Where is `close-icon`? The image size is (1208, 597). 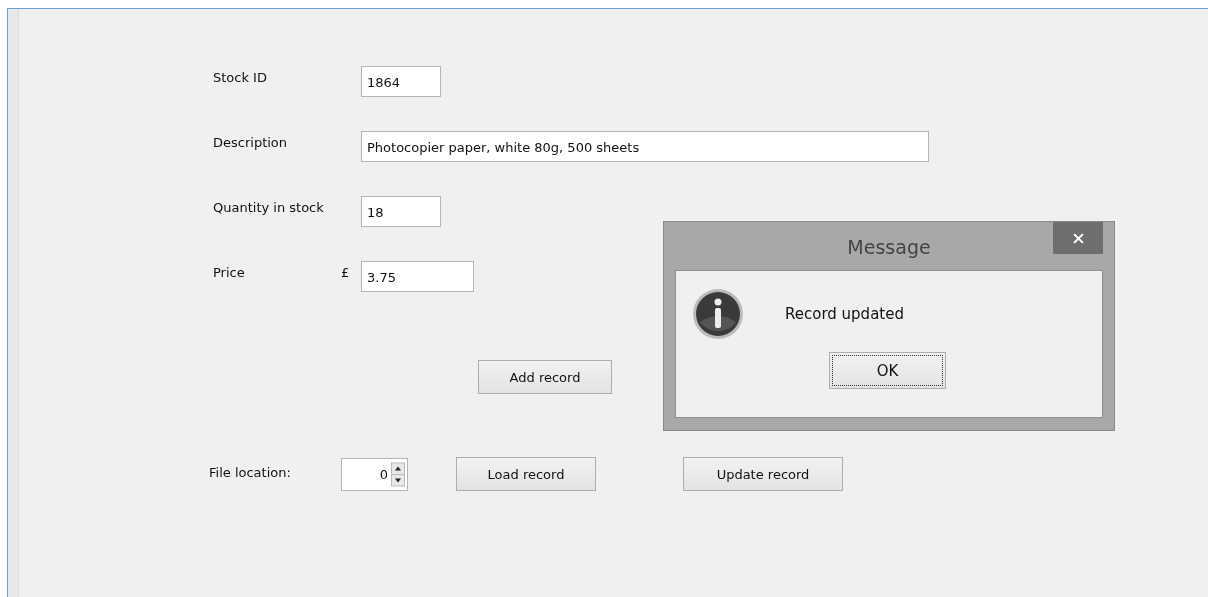
close-icon is located at coordinates (1078, 238).